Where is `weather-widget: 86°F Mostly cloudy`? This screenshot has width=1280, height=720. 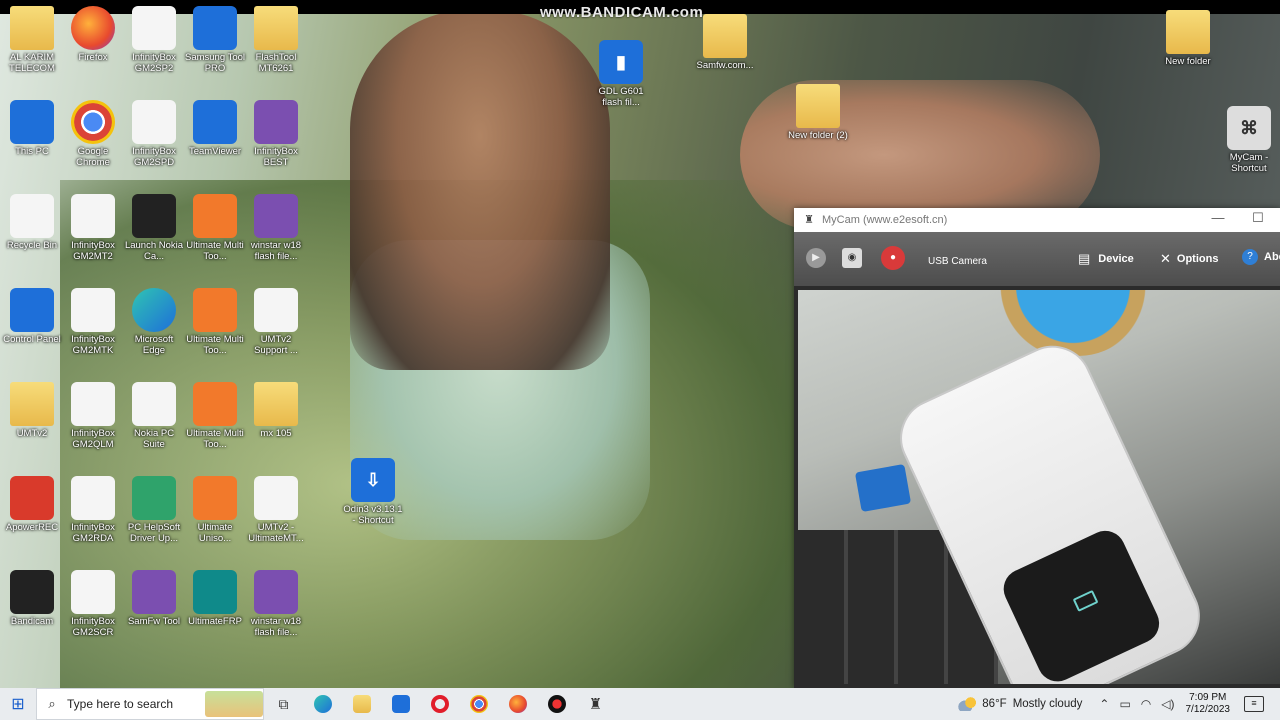
weather-widget: 86°F Mostly cloudy is located at coordinates (1020, 704).